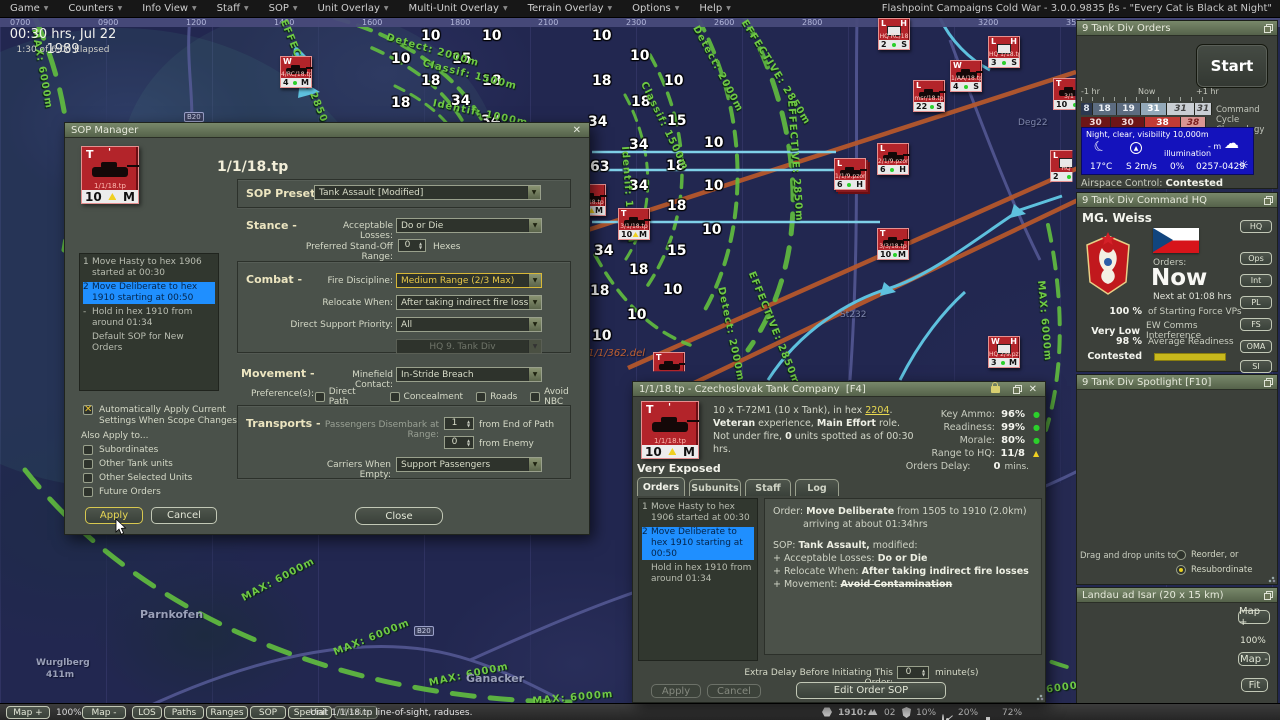 The image size is (1280, 720). Describe the element at coordinates (399, 516) in the screenshot. I see `close-button: Close` at that location.